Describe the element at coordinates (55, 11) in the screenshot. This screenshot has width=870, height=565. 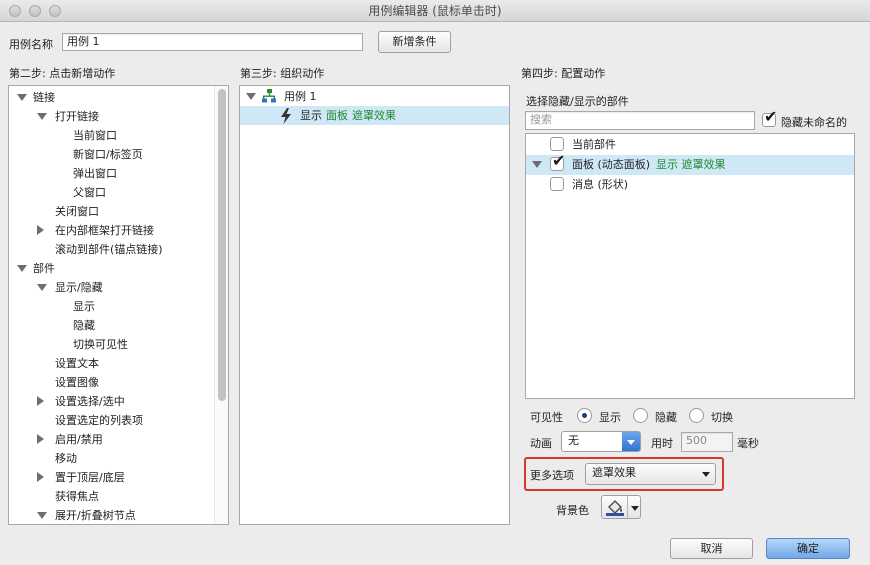
I see `zoom-window-button` at that location.